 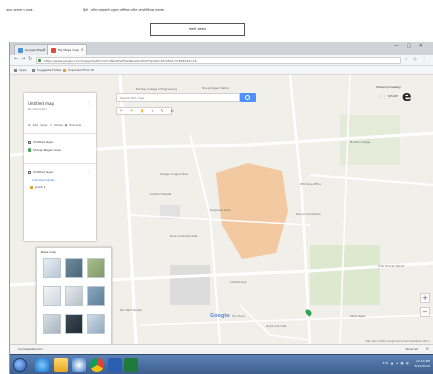 I want to click on lock-icon, so click(x=39, y=60).